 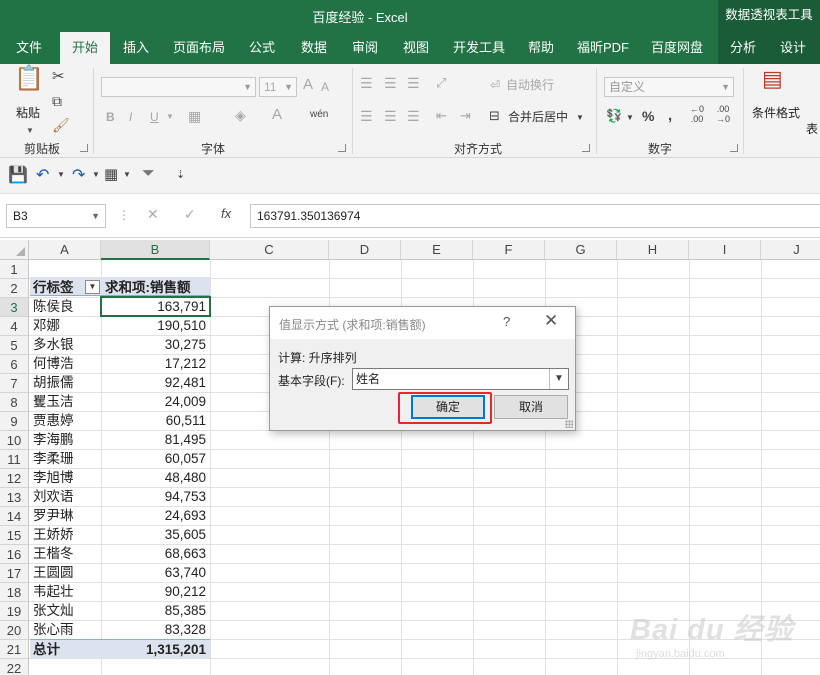 I want to click on resize-grip-icon, so click(x=569, y=424).